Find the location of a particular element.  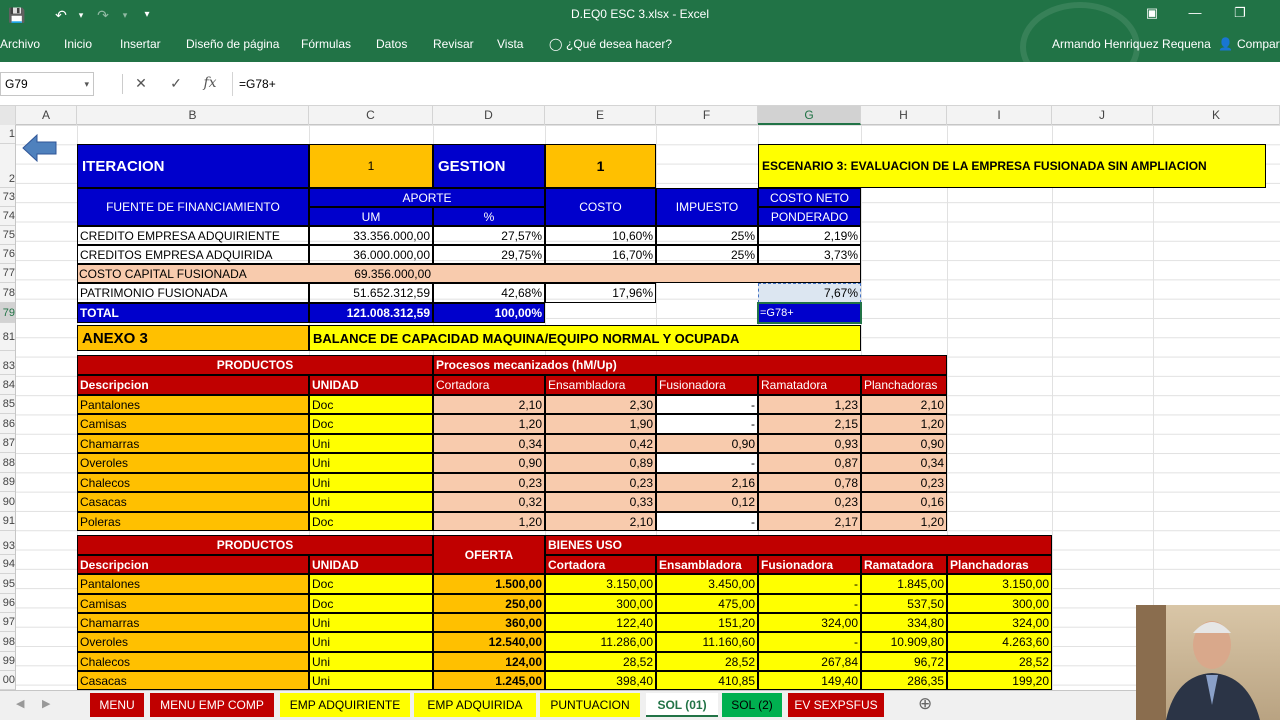

col-header-f: F is located at coordinates (707, 115).